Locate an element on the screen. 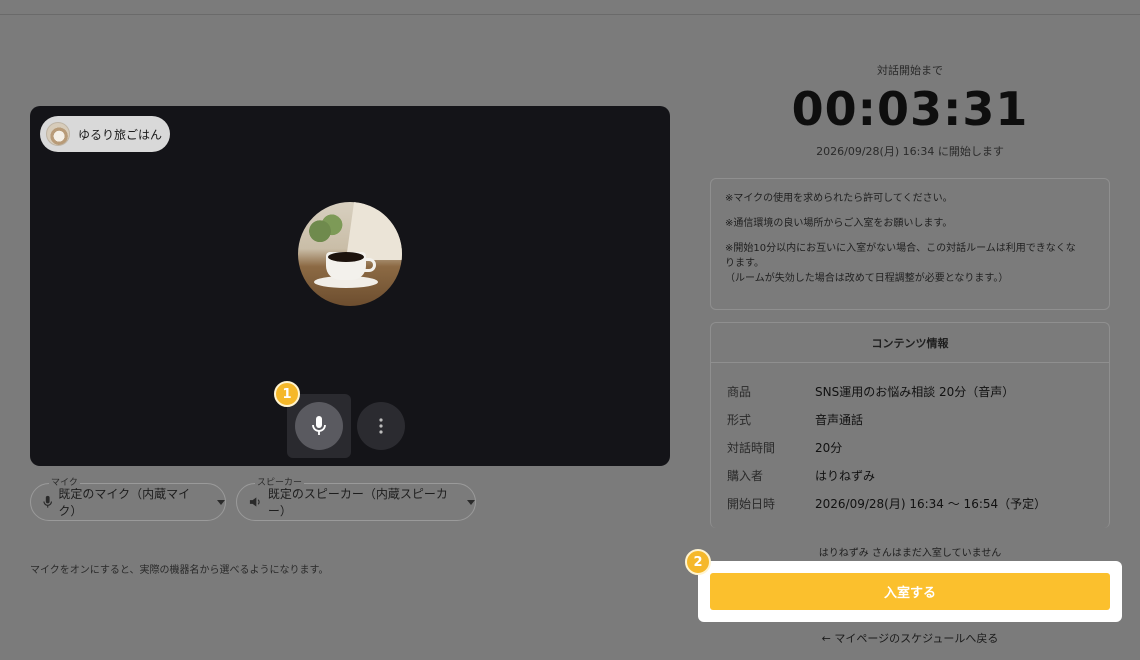 Image resolution: width=1140 pixels, height=660 pixels. participant-name: ゆるり旅ごはん is located at coordinates (120, 134).